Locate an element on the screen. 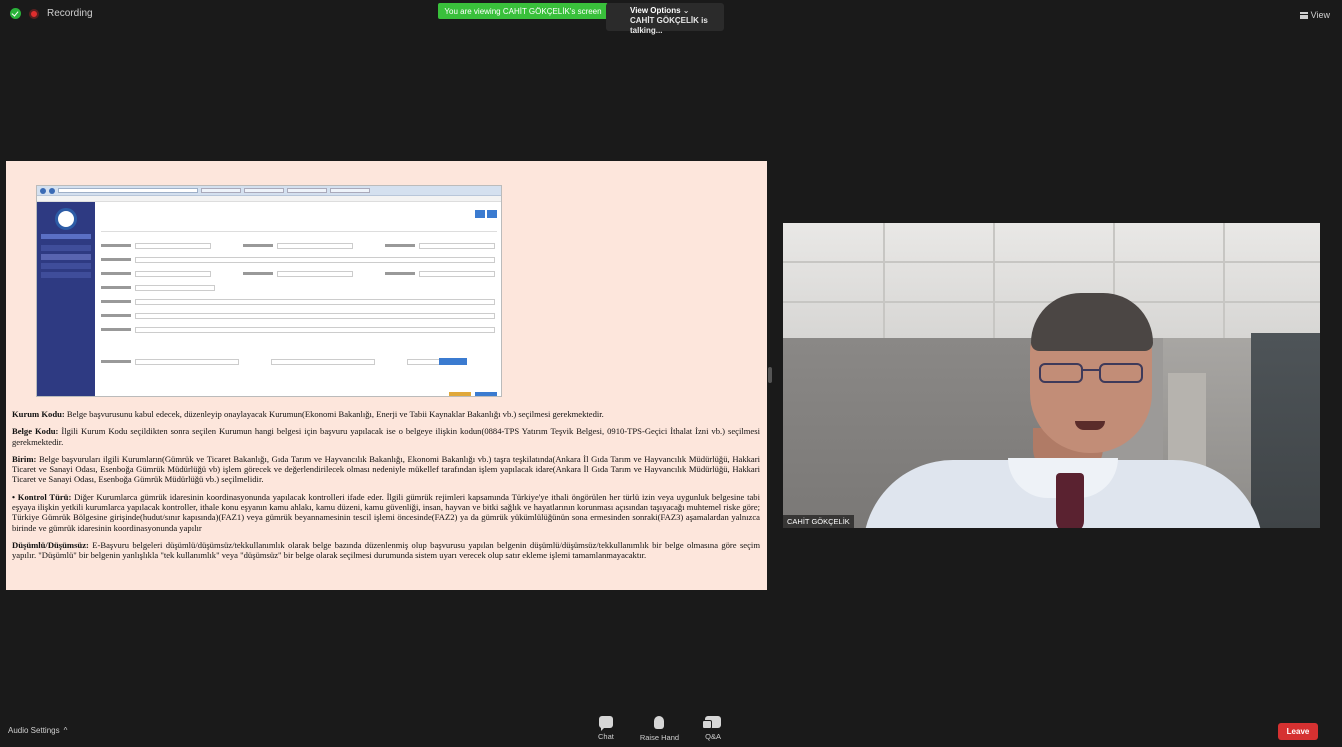 The width and height of the screenshot is (1342, 747). leave-button: Leave is located at coordinates (1298, 731).